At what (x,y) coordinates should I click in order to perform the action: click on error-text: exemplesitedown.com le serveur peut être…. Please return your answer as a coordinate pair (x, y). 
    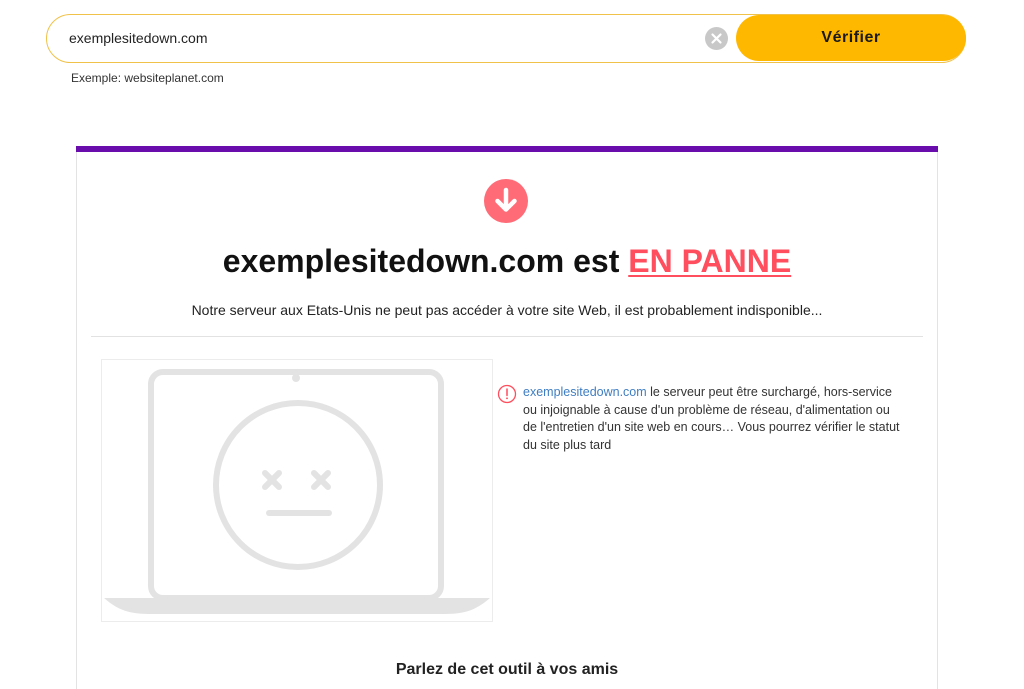
    Looking at the image, I should click on (699, 419).